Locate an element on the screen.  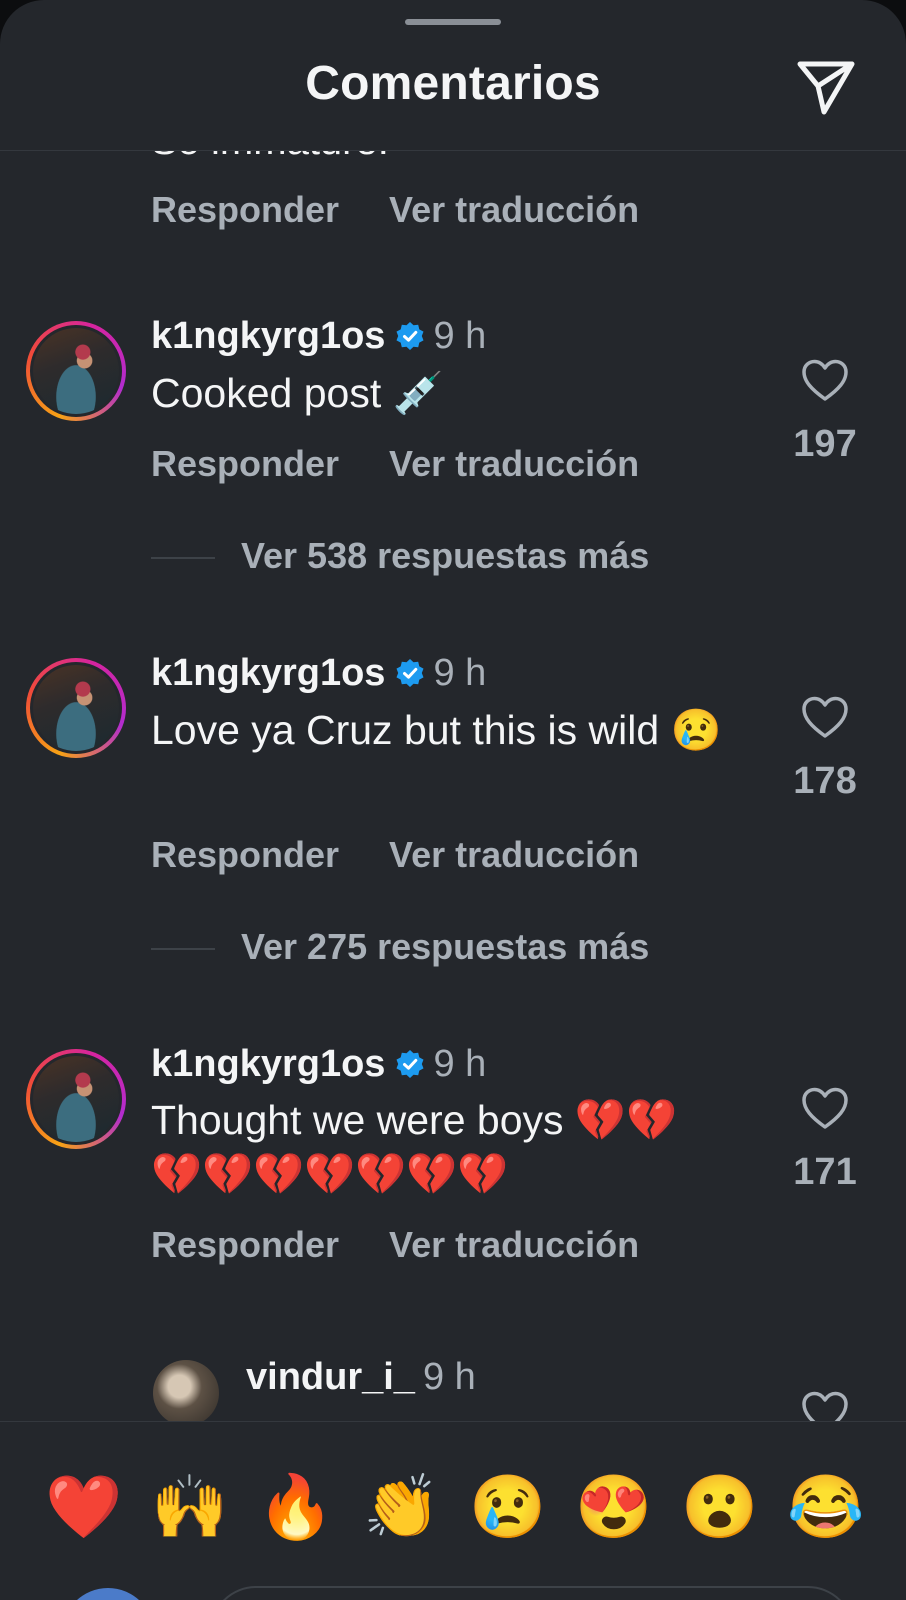
reaction-fire: 🔥 is located at coordinates (296, 1508).